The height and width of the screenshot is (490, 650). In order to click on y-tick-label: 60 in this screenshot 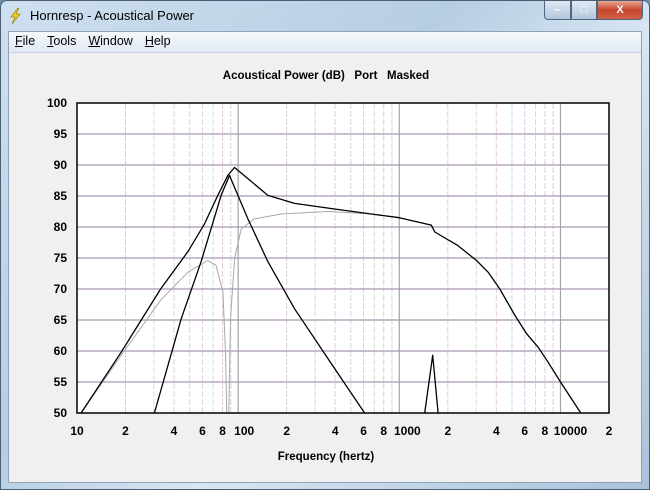, I will do `click(61, 351)`.